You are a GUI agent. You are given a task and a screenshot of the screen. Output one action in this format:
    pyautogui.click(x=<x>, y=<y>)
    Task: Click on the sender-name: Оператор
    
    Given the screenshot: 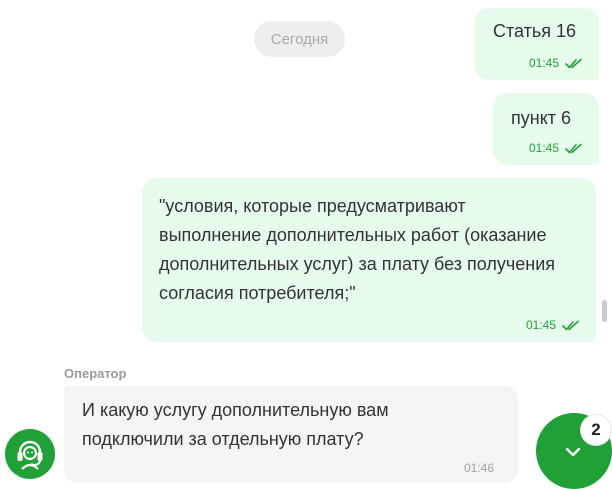 What is the action you would take?
    pyautogui.click(x=95, y=373)
    